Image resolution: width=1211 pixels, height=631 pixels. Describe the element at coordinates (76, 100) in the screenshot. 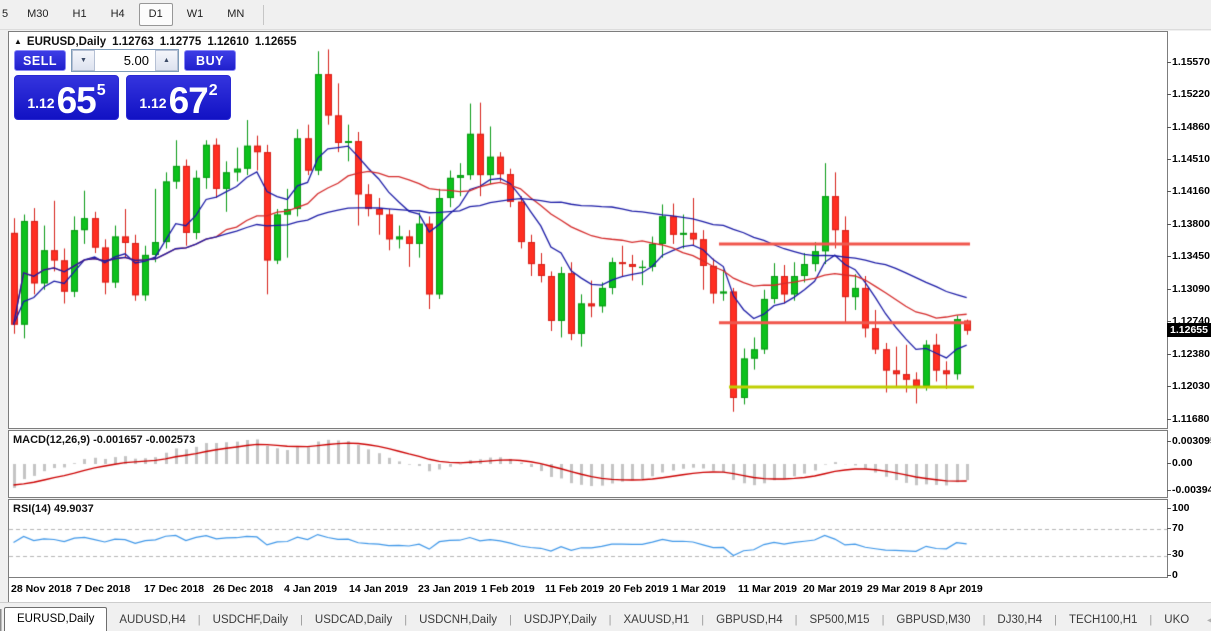

I see `sell-price-big: 65` at that location.